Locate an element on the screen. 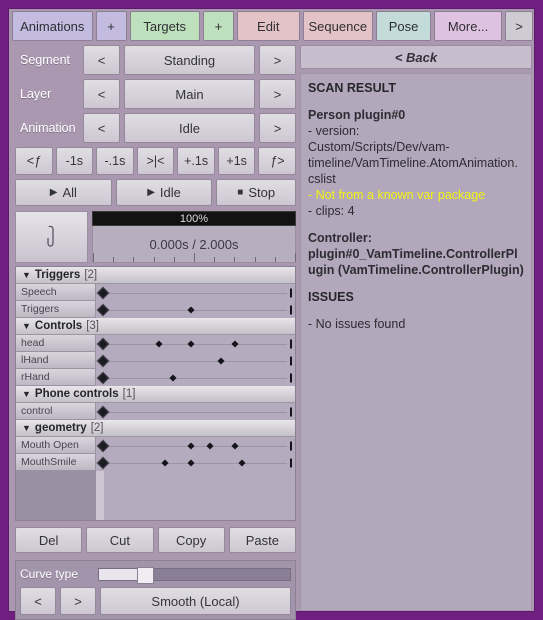  target-row: Mouth Open is located at coordinates (155, 445).